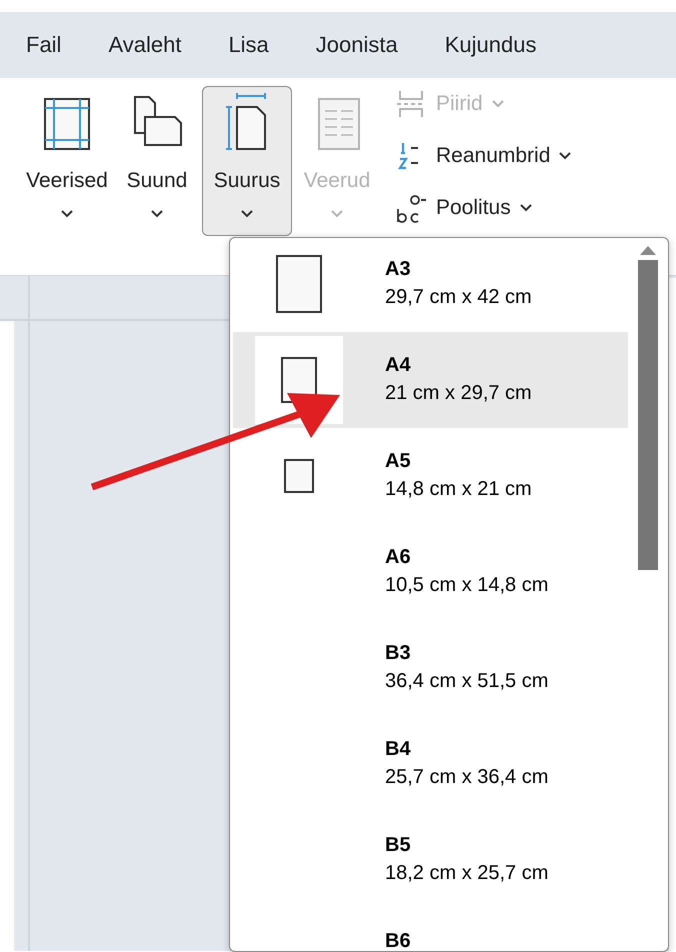  I want to click on paper-size-name: A4, so click(398, 365).